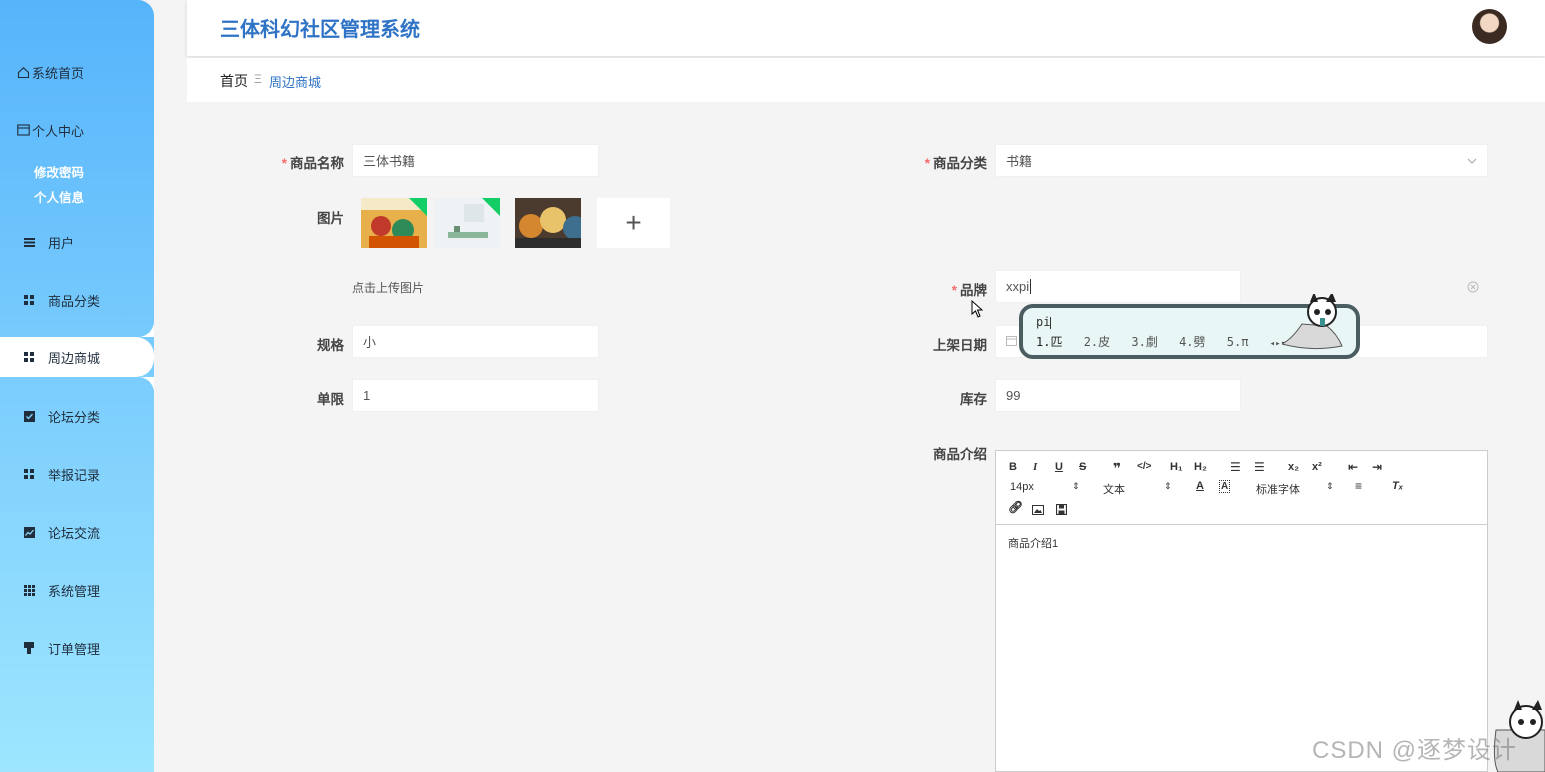 This screenshot has width=1545, height=772. I want to click on stock-input: 99, so click(1118, 395).